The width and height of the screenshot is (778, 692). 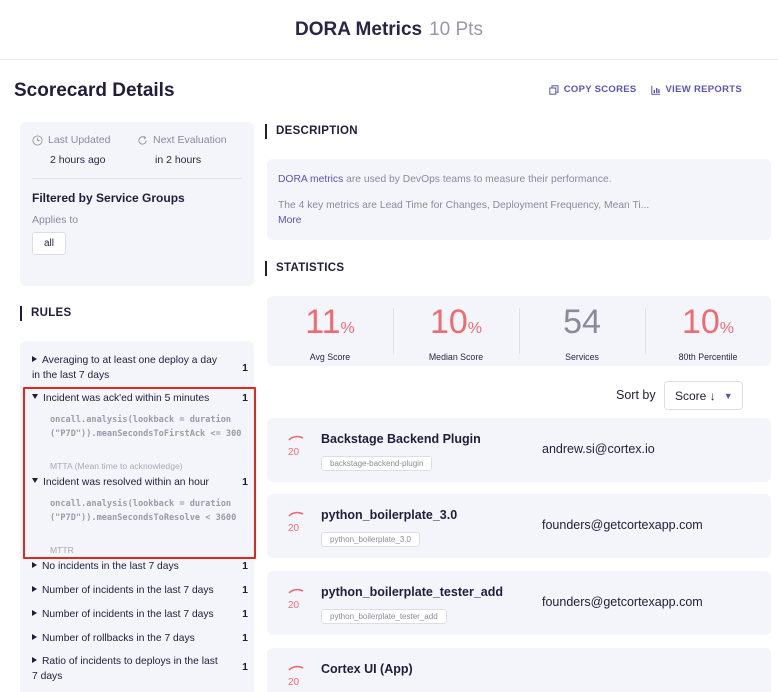 I want to click on rule-item: Number of rollbacks in the 7 days 1, so click(x=140, y=638).